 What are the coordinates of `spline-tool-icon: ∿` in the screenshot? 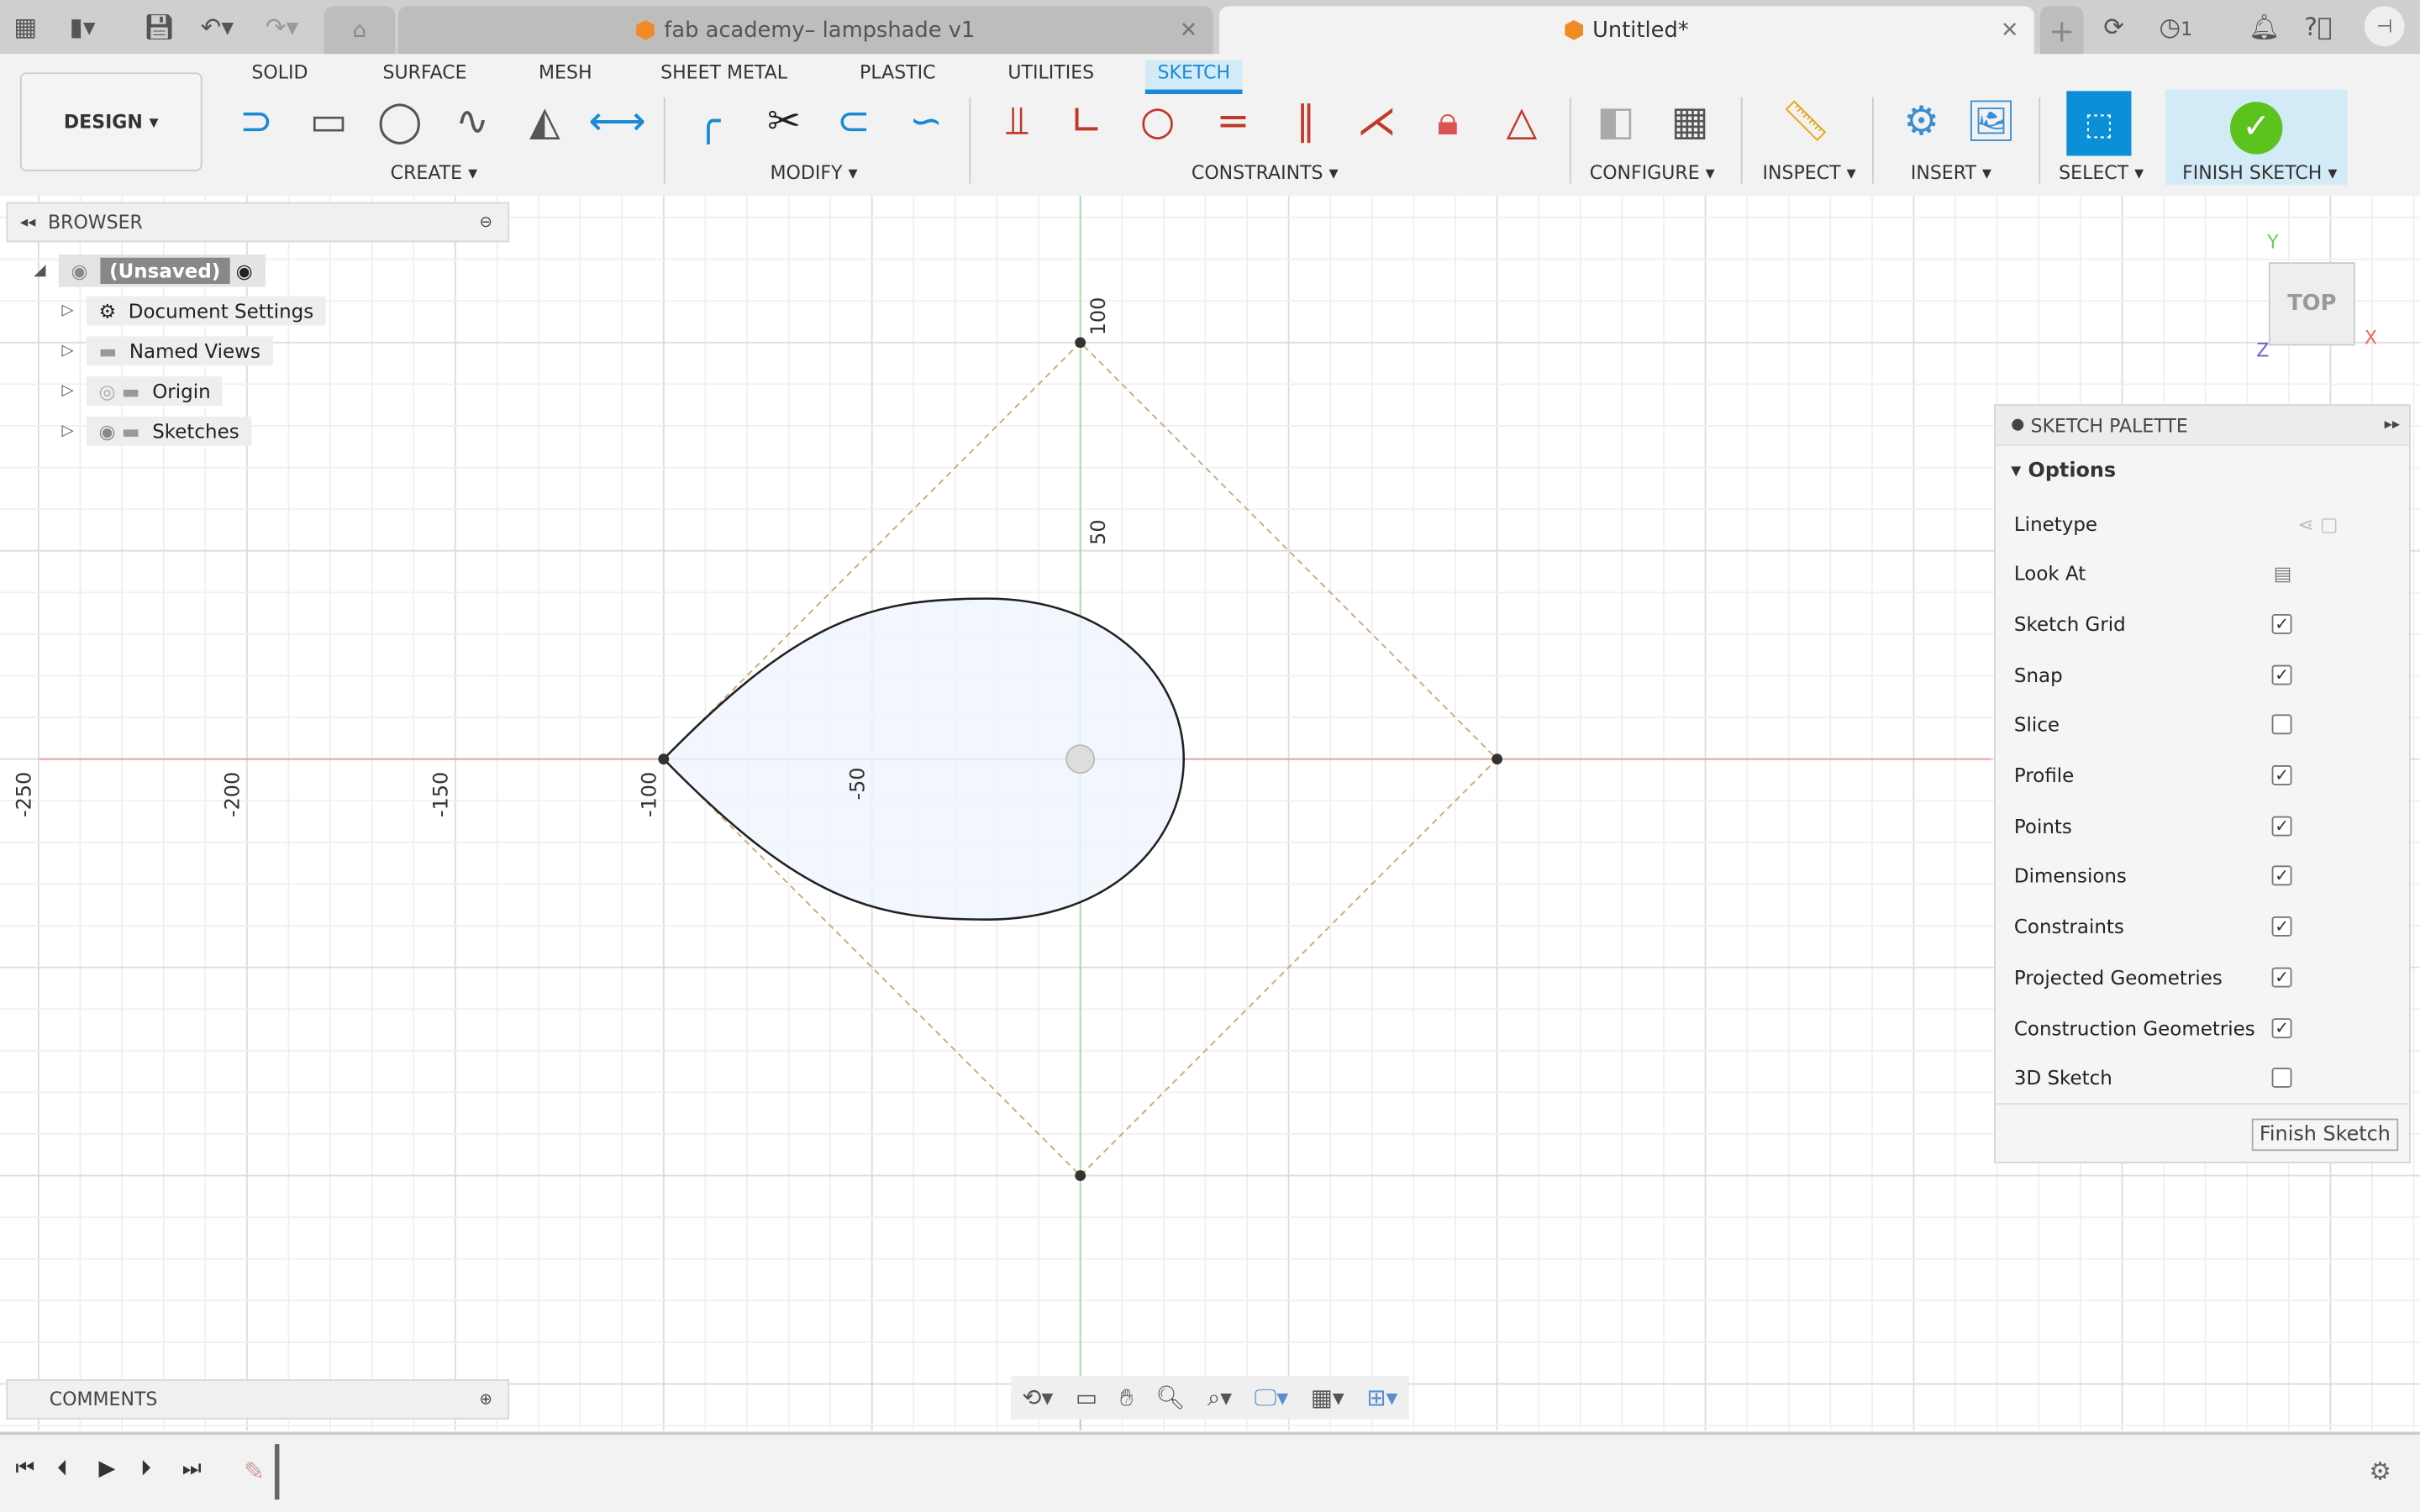 It's located at (472, 122).